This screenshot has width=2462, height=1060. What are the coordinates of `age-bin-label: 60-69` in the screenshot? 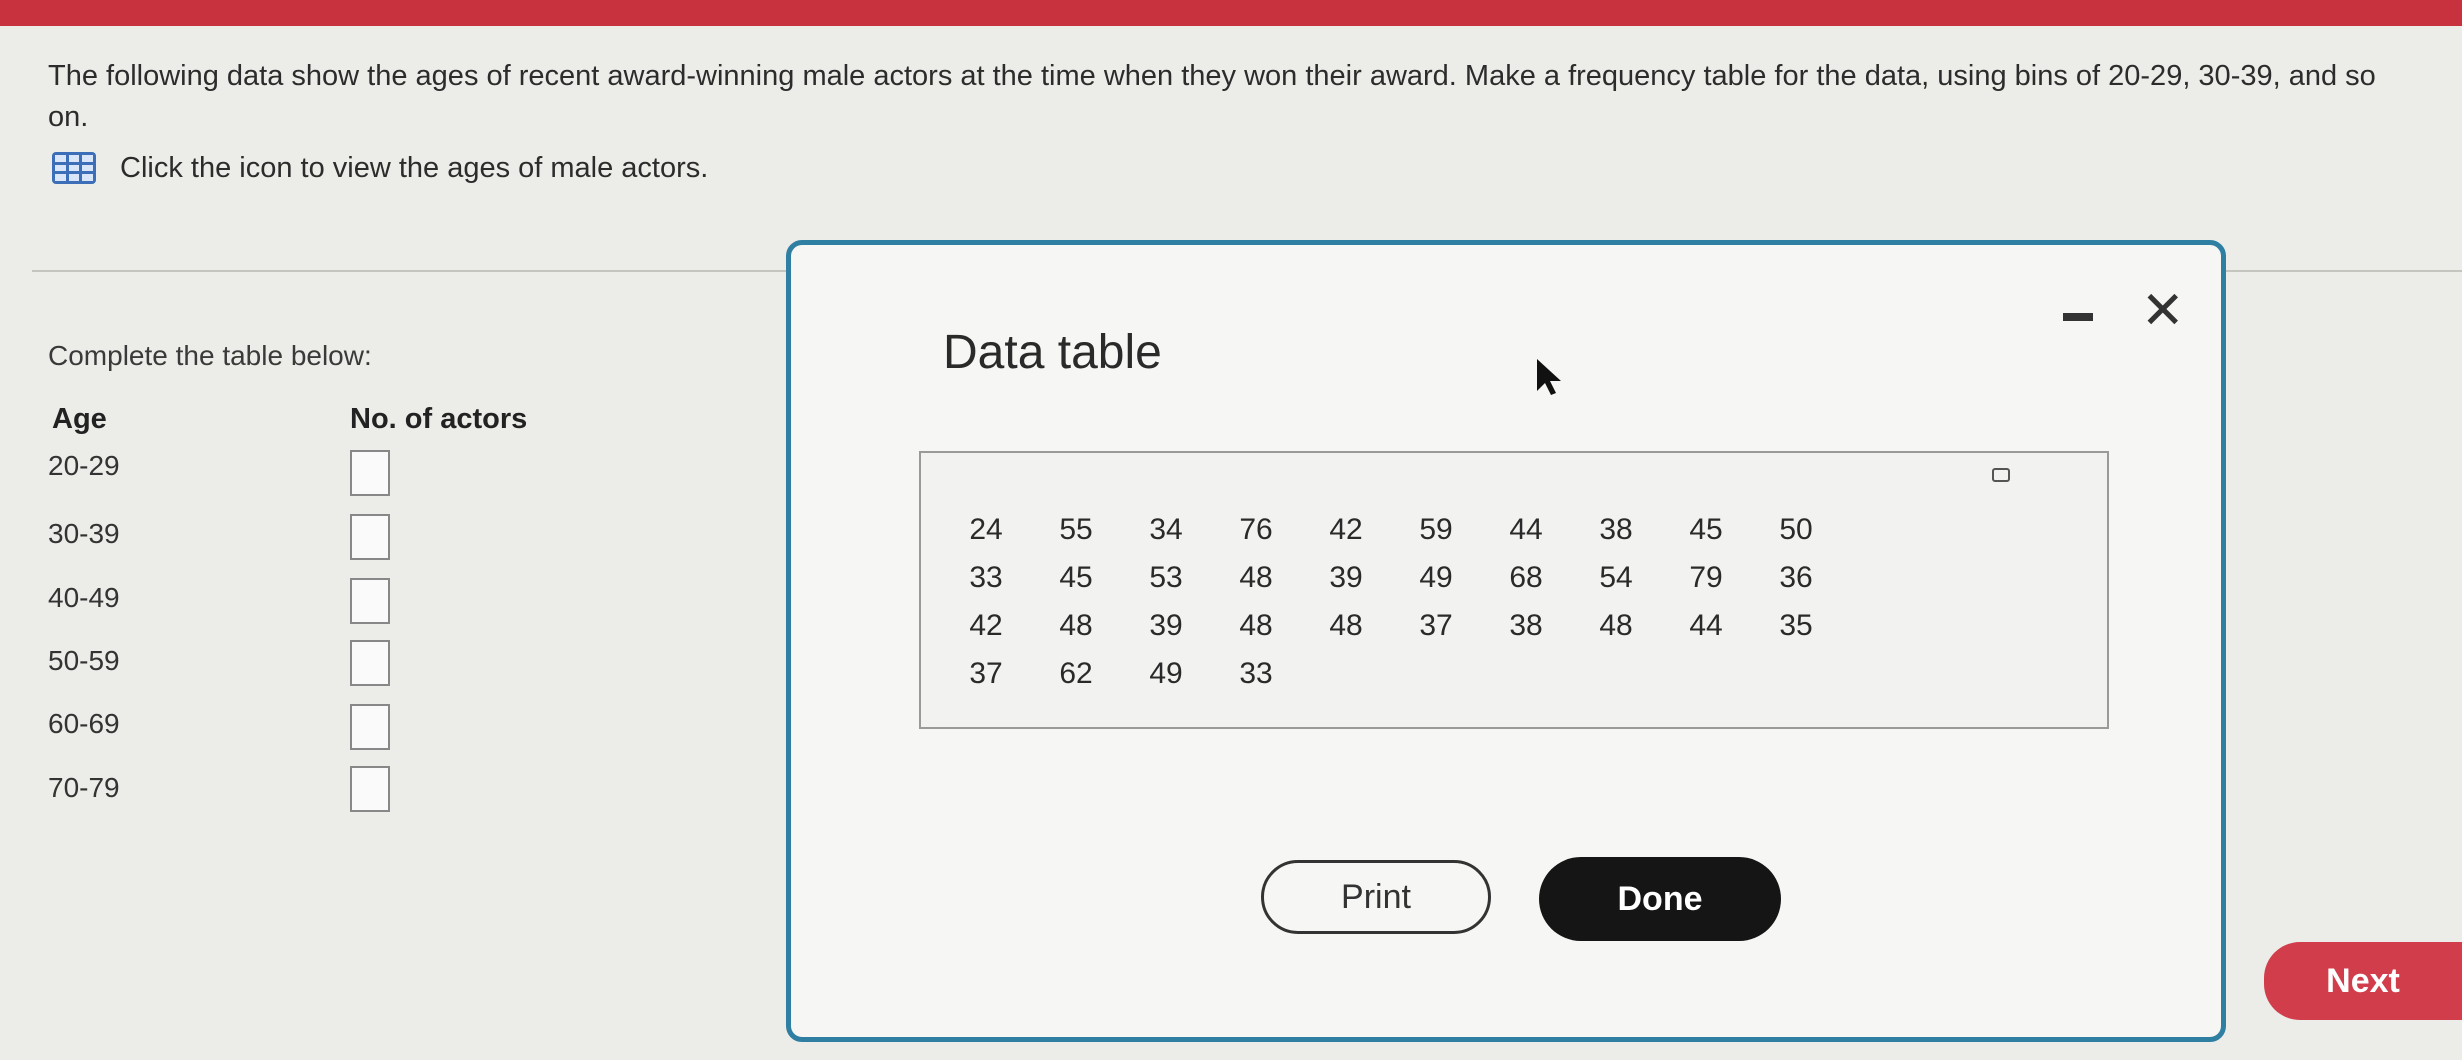 It's located at (84, 723).